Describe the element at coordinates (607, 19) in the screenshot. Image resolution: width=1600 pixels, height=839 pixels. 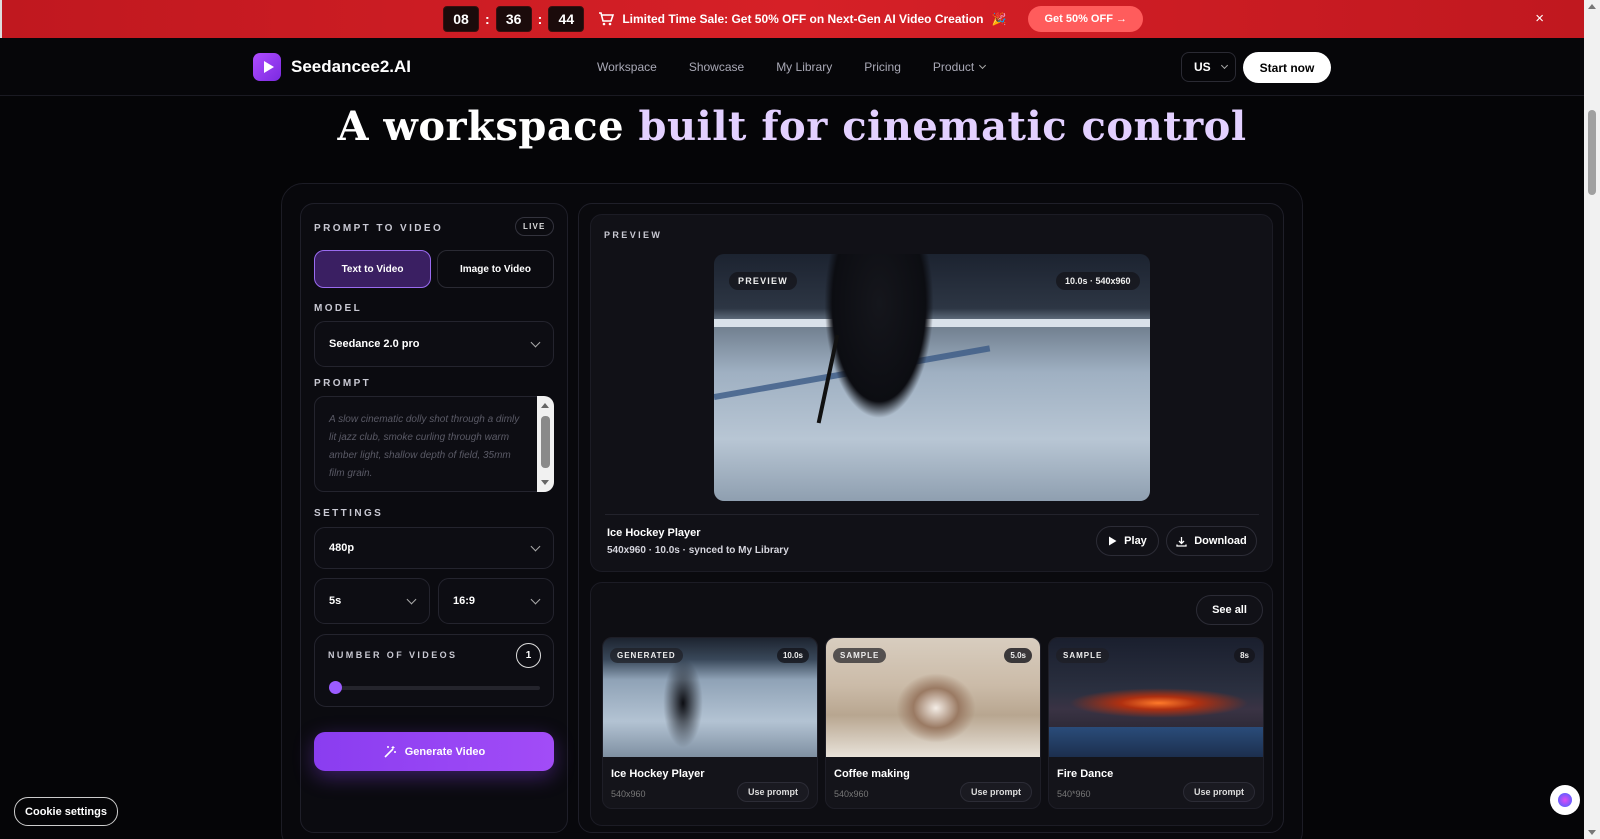
I see `cart-icon` at that location.